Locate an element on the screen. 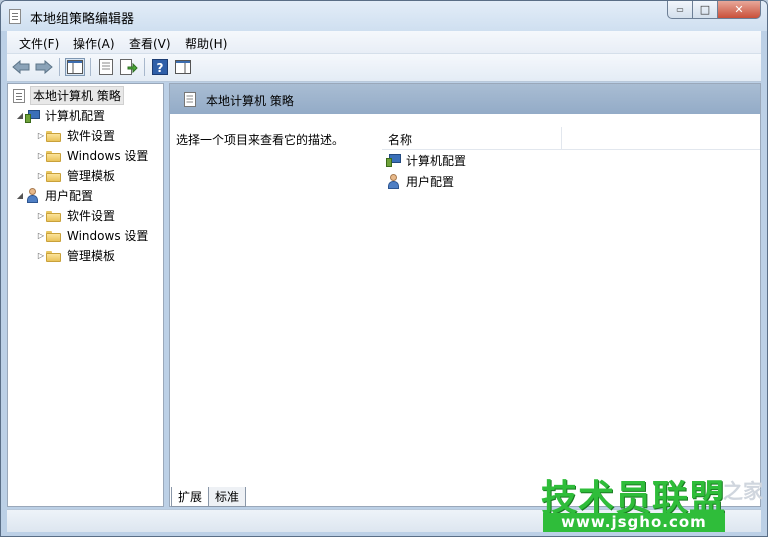 The width and height of the screenshot is (768, 537). tree-node-label: 计算机配置 is located at coordinates (75, 116).